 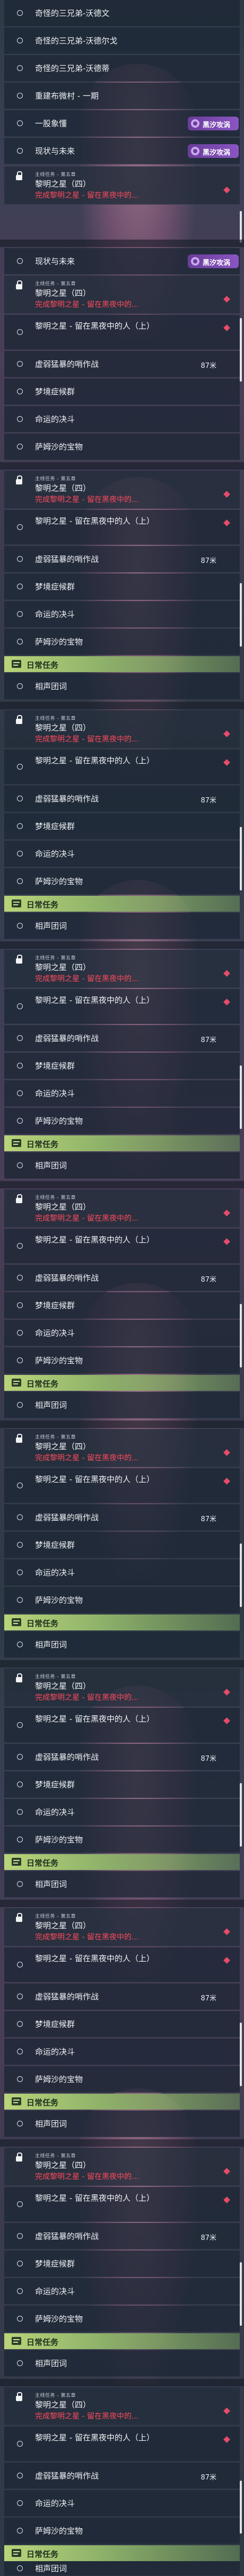 What do you see at coordinates (19, 2157) in the screenshot?
I see `lock-icon` at bounding box center [19, 2157].